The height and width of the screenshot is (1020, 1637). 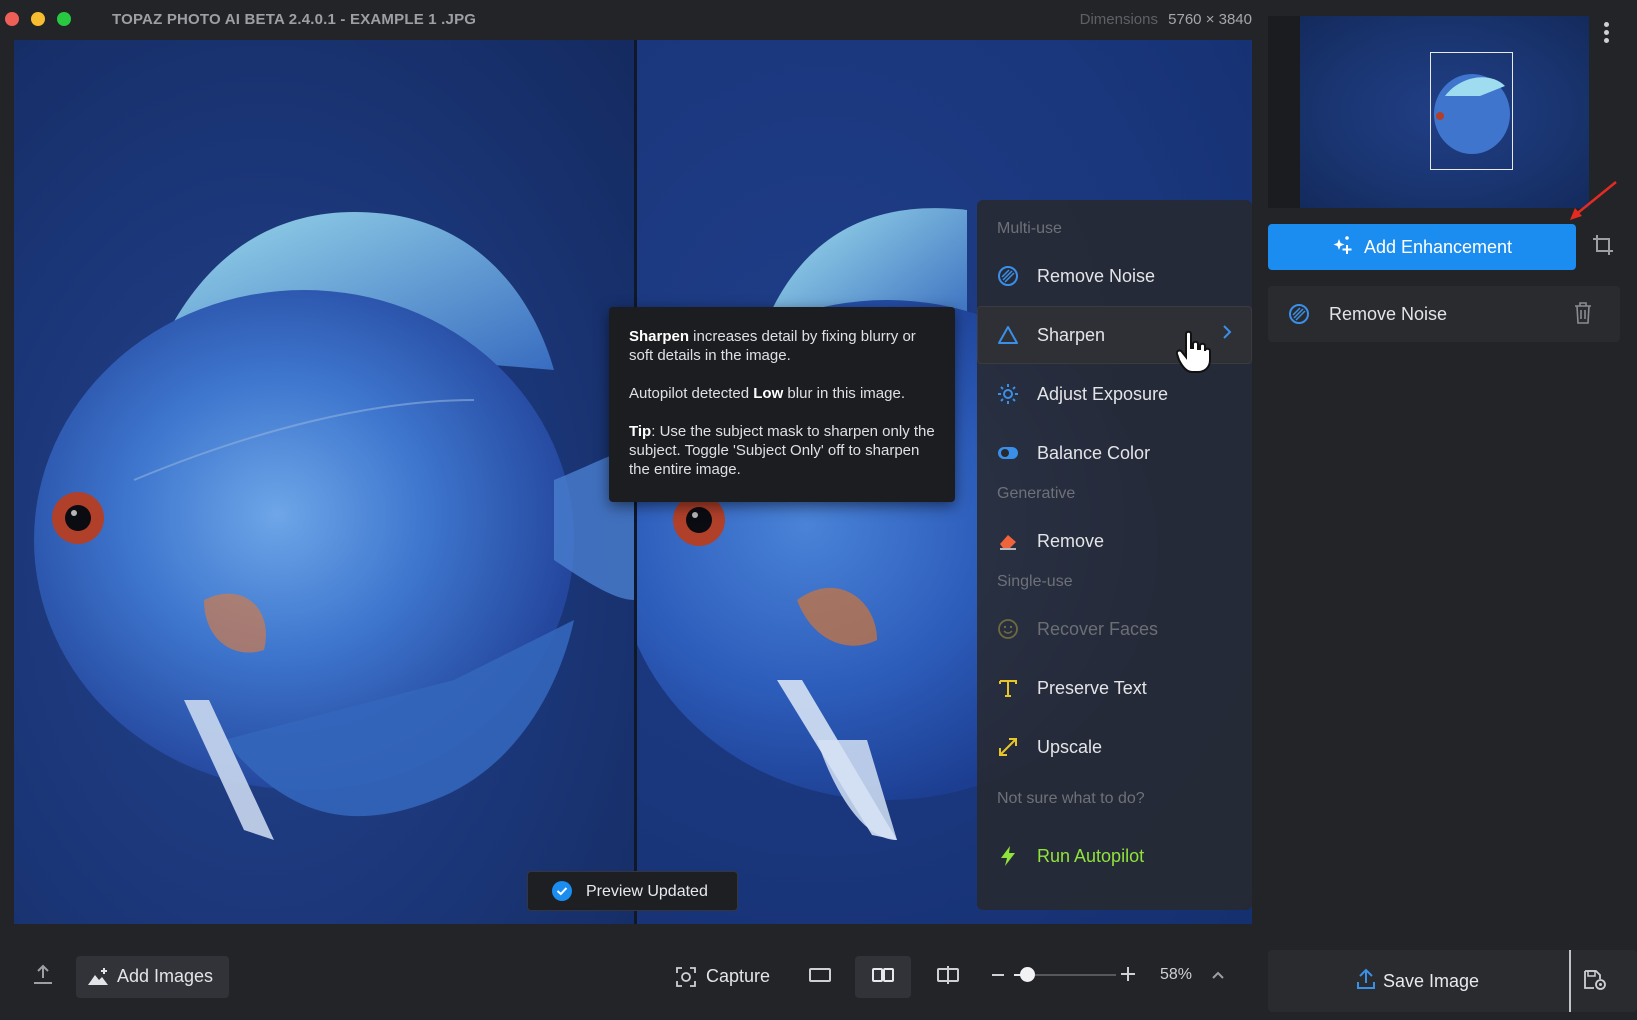 I want to click on save-panel: Save Image, so click(x=1452, y=981).